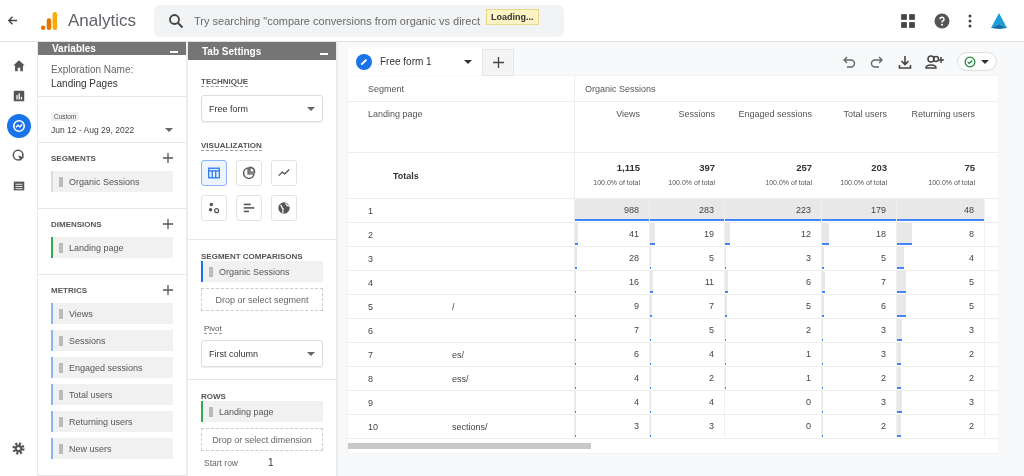 This screenshot has width=1024, height=476. What do you see at coordinates (942, 20) in the screenshot?
I see `help-icon` at bounding box center [942, 20].